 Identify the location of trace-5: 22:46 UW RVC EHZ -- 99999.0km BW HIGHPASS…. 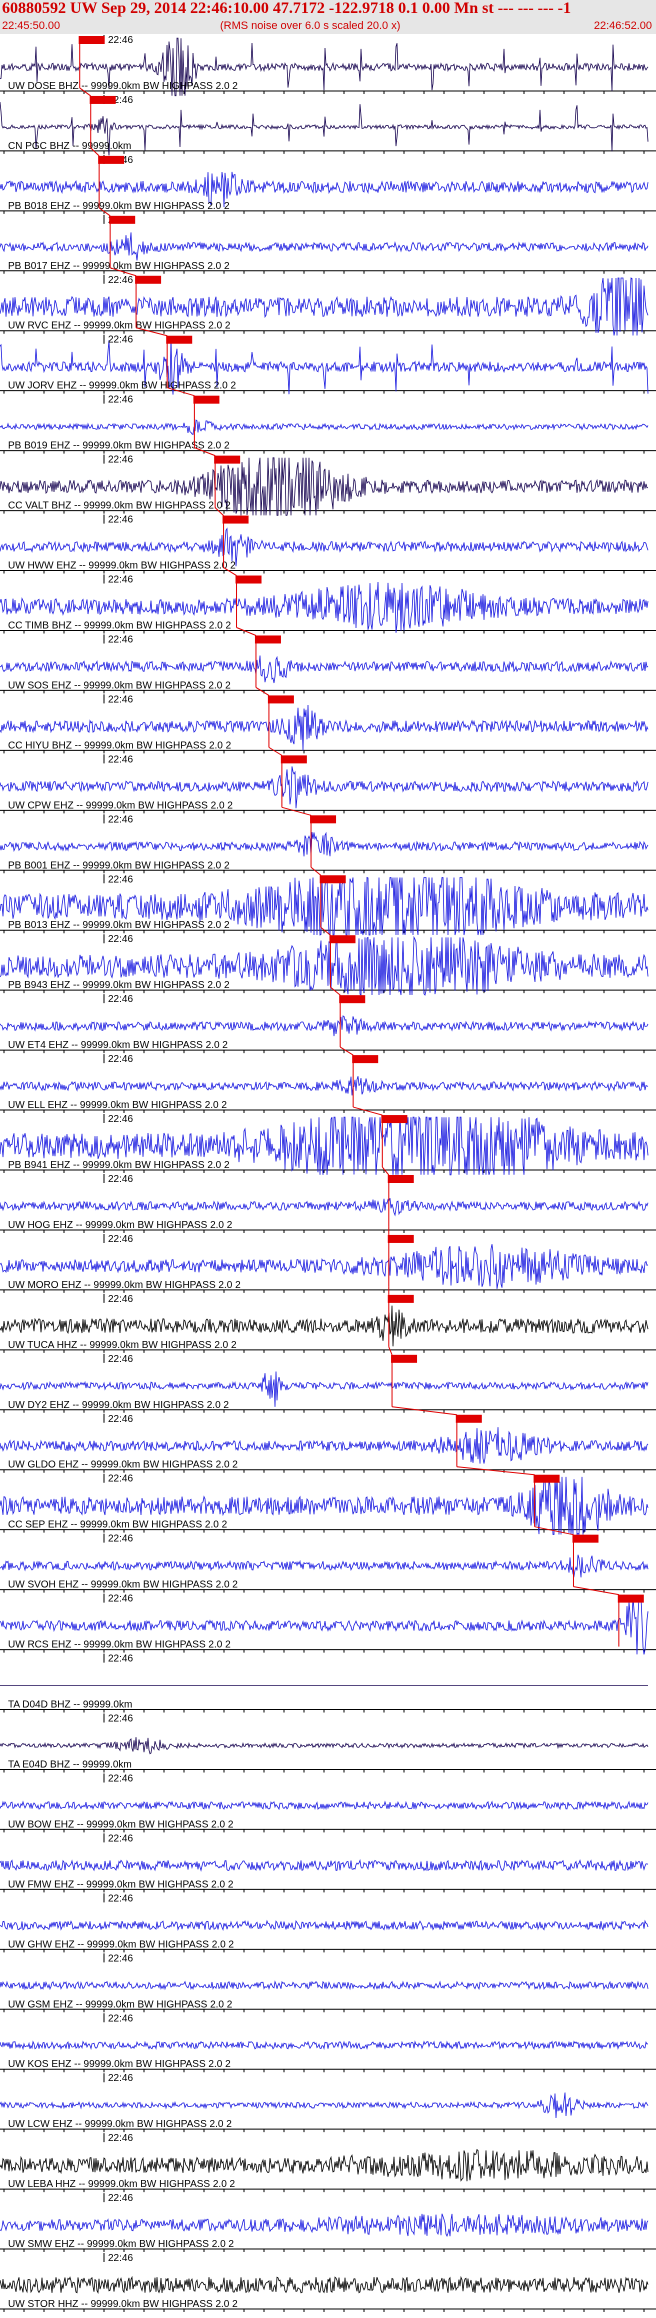
(328, 301).